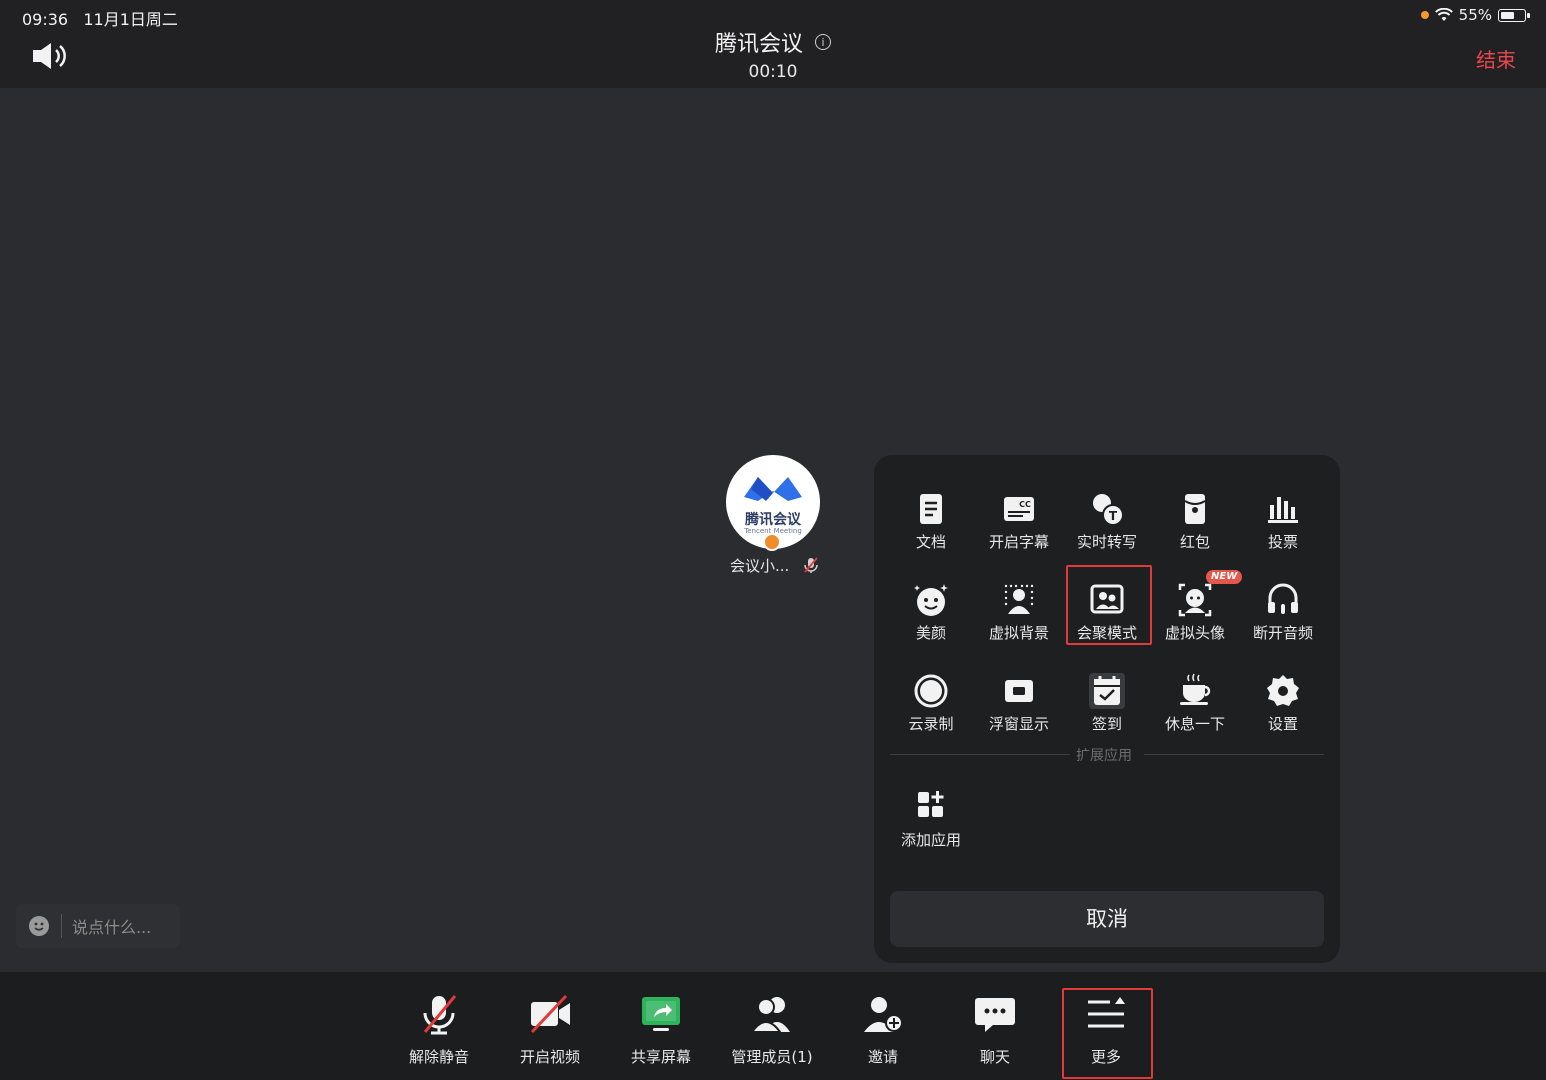  What do you see at coordinates (772, 1057) in the screenshot?
I see `manage-members-label: 管理成员(1)` at bounding box center [772, 1057].